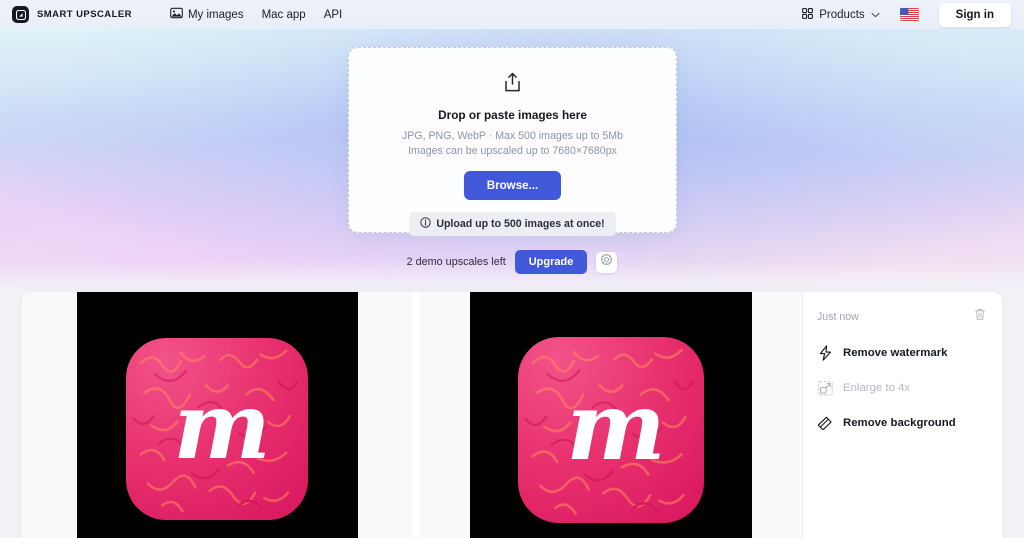 This screenshot has height=538, width=1024. Describe the element at coordinates (901, 317) in the screenshot. I see `sidebar-header: Just now` at that location.